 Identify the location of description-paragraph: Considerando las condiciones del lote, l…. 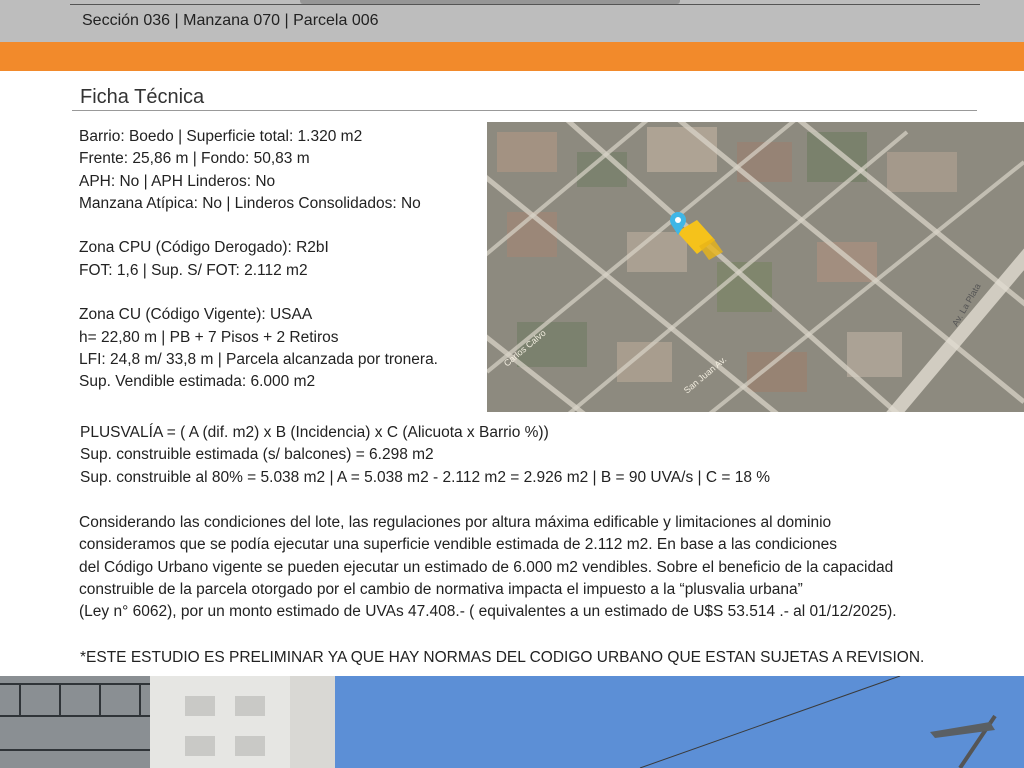
(546, 567).